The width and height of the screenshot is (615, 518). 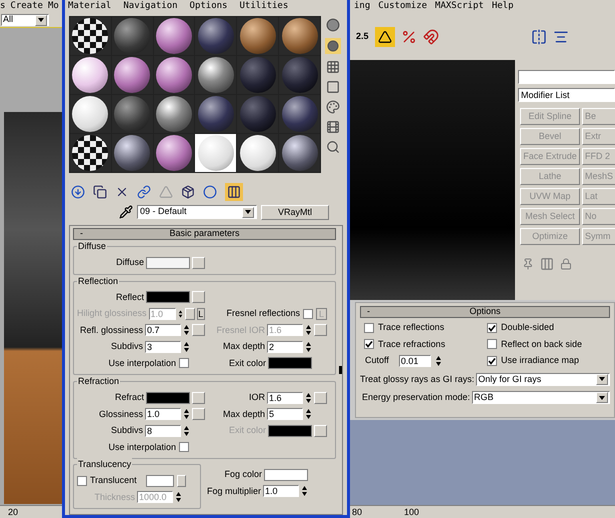 What do you see at coordinates (414, 360) in the screenshot?
I see `input-field: 0.01` at bounding box center [414, 360].